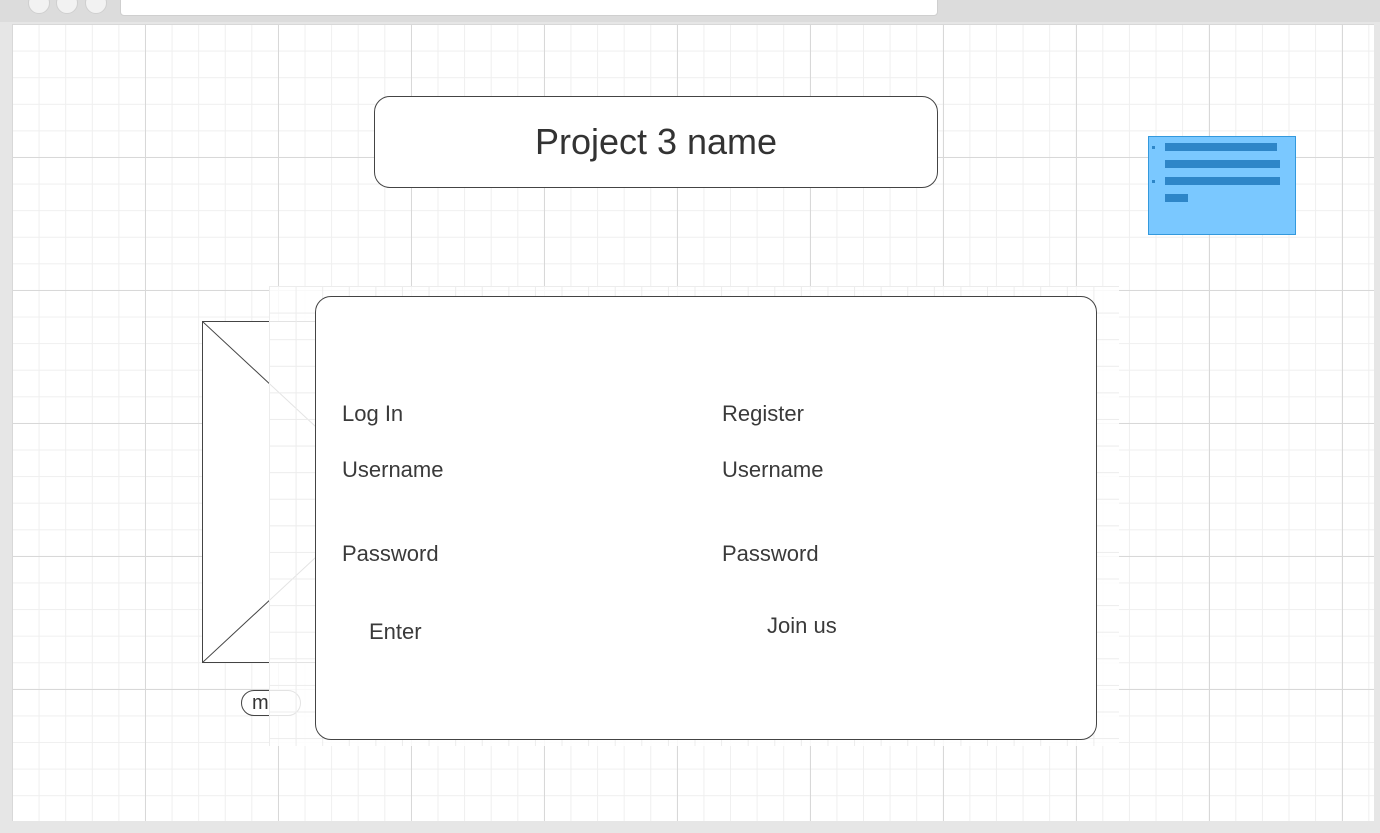  Describe the element at coordinates (770, 553) in the screenshot. I see `register-password-label: Password` at that location.